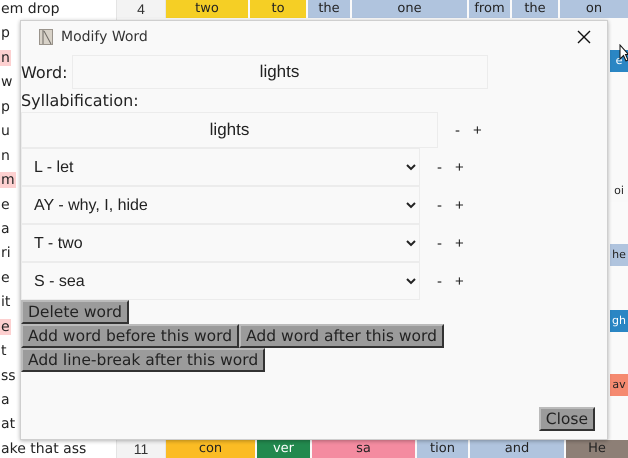 The height and width of the screenshot is (458, 628). Describe the element at coordinates (44, 72) in the screenshot. I see `field-label: Word:` at that location.